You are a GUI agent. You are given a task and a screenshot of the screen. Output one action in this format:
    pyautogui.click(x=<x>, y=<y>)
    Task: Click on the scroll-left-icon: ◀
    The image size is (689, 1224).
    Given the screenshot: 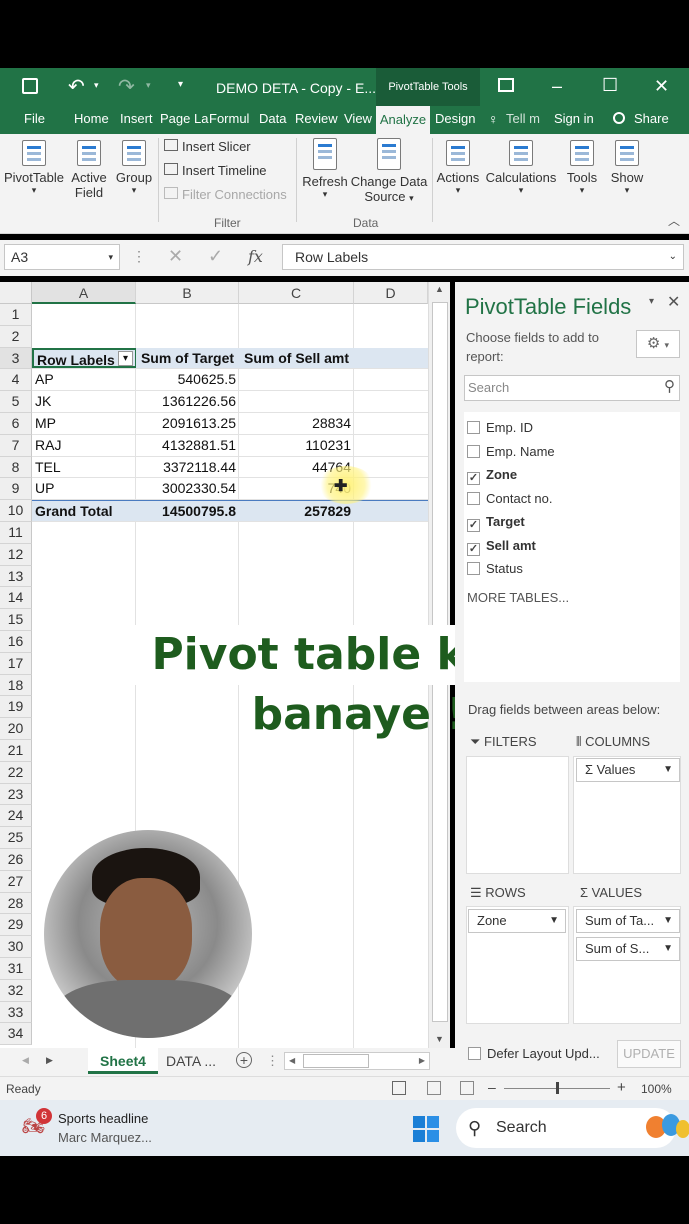 What is the action you would take?
    pyautogui.click(x=292, y=1060)
    